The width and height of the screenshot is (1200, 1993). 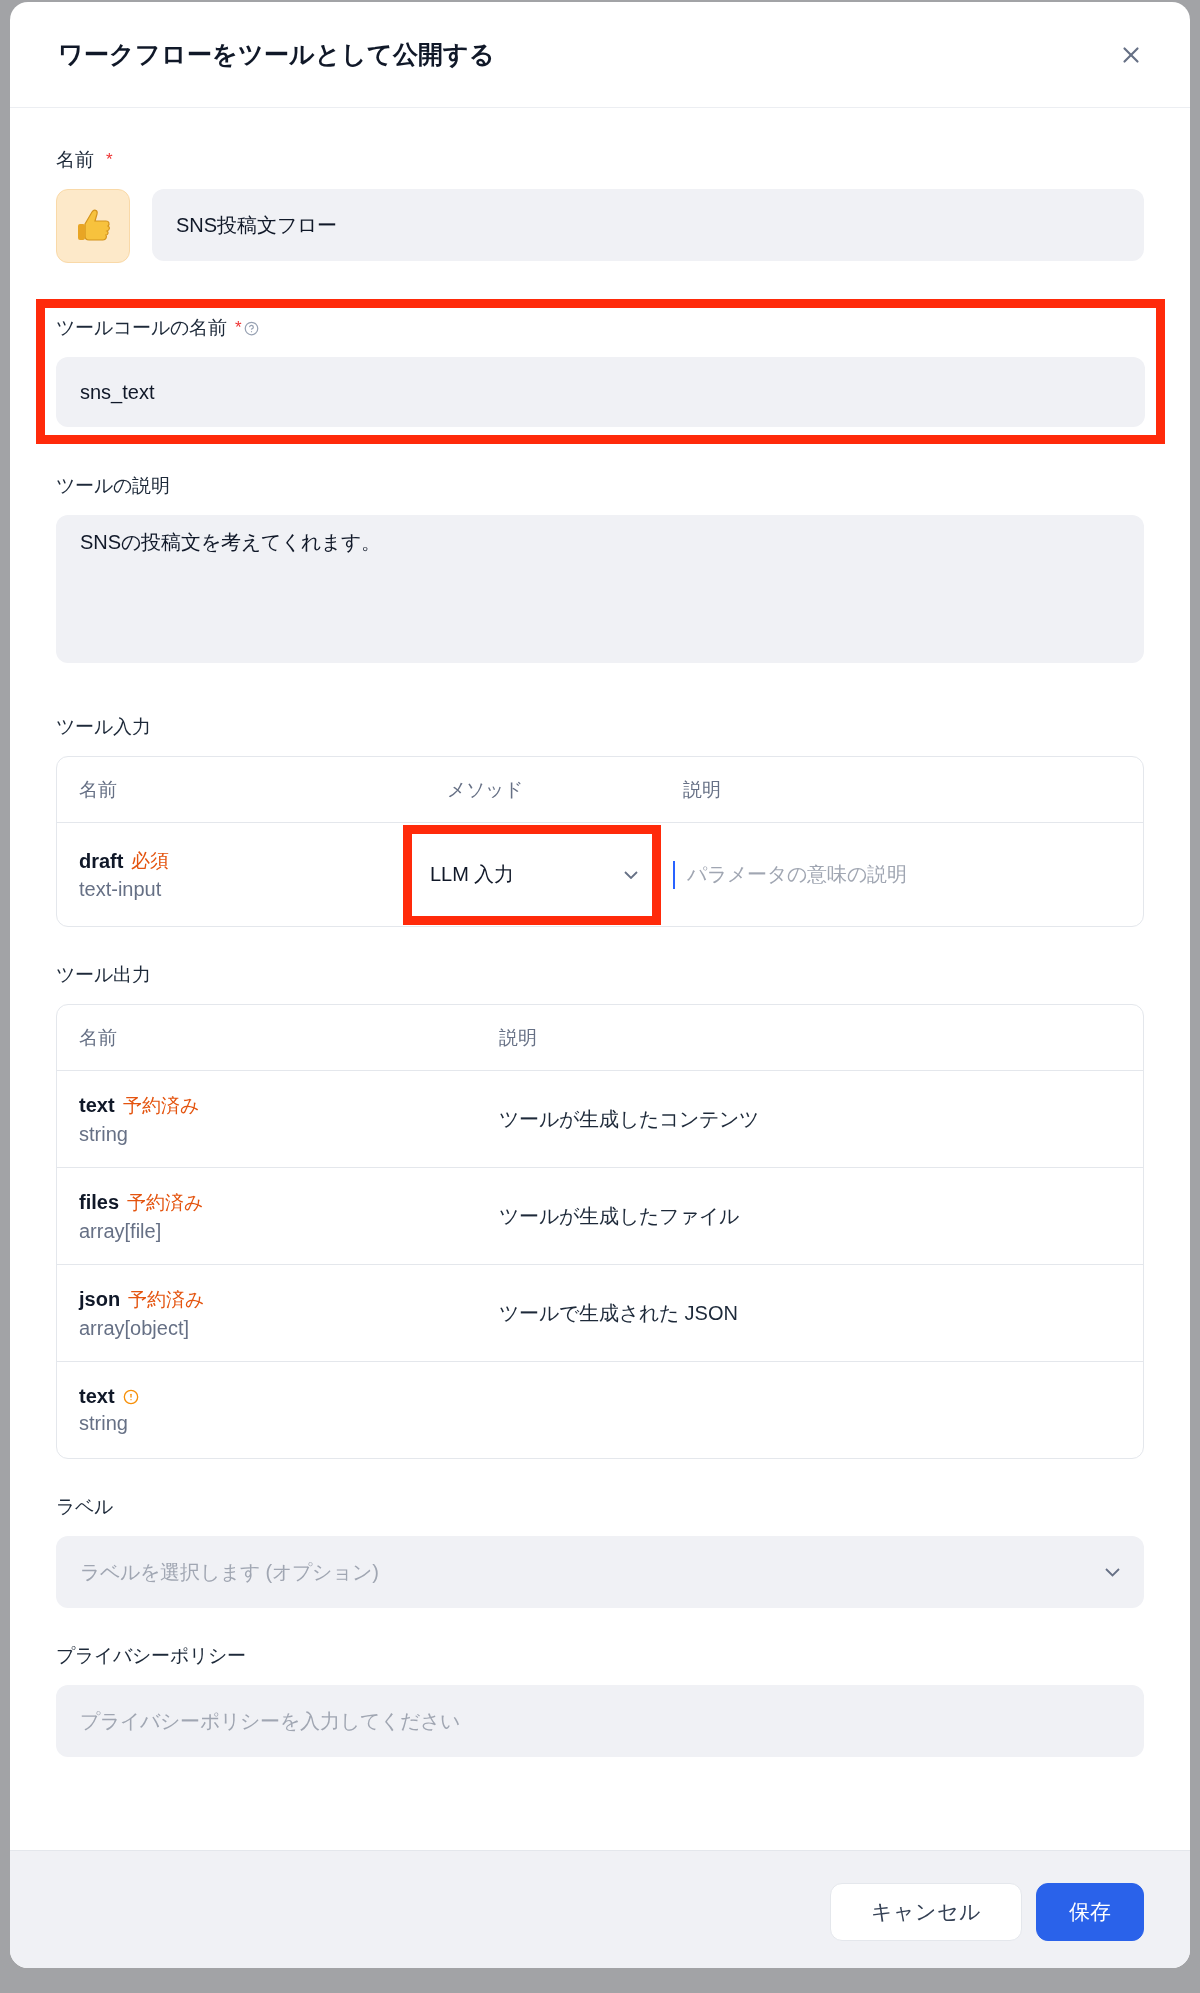 I want to click on field-label: 名前, so click(x=75, y=160).